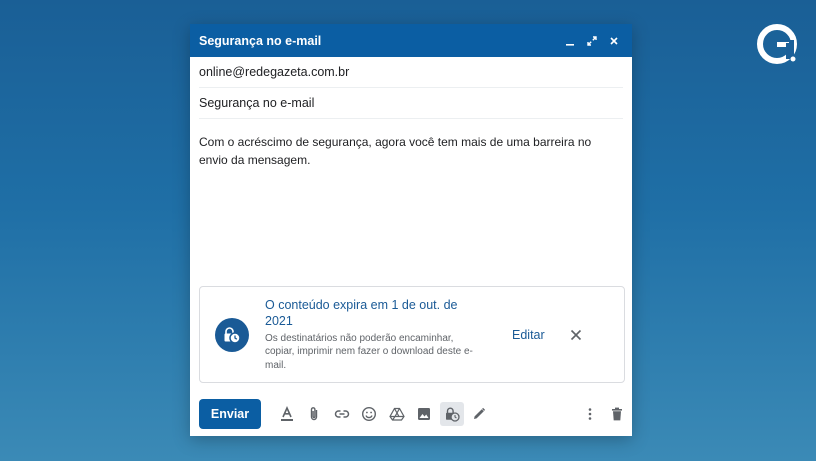 This screenshot has width=816, height=461. I want to click on subject-field: Segurança no e-mail, so click(411, 103).